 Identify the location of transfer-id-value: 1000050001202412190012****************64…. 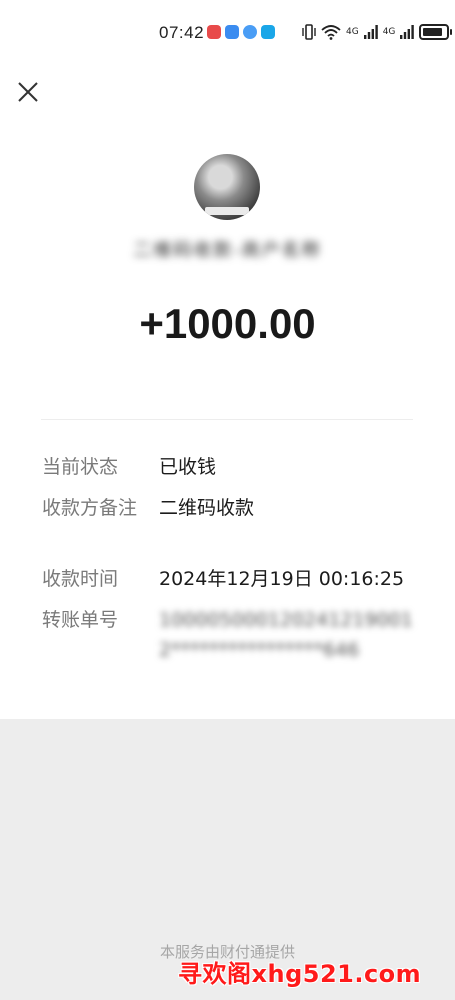
(289, 635).